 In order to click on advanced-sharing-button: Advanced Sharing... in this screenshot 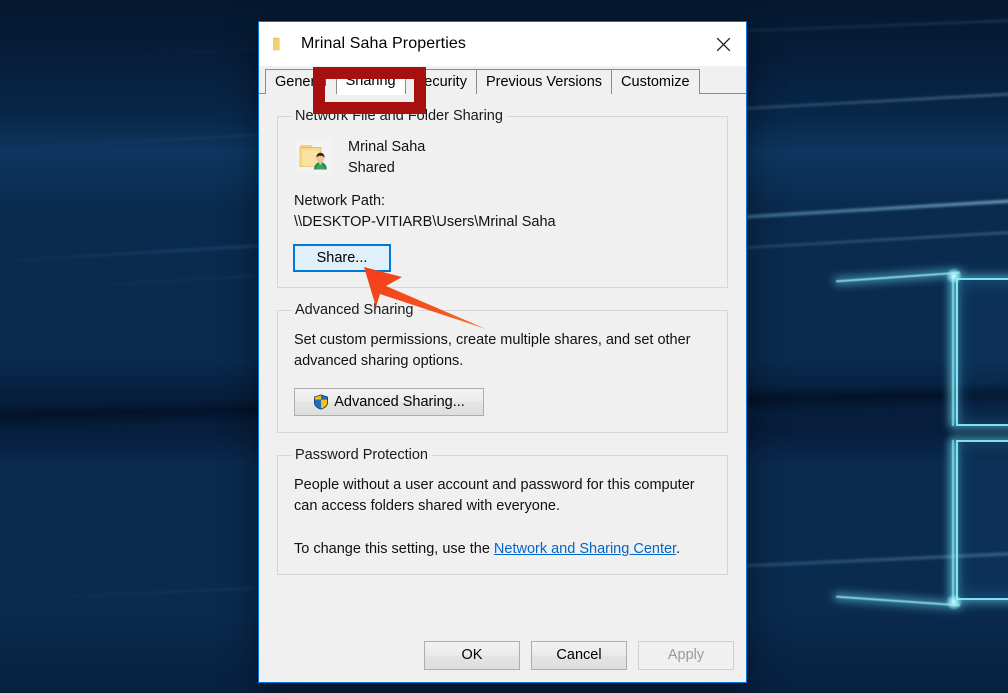, I will do `click(389, 402)`.